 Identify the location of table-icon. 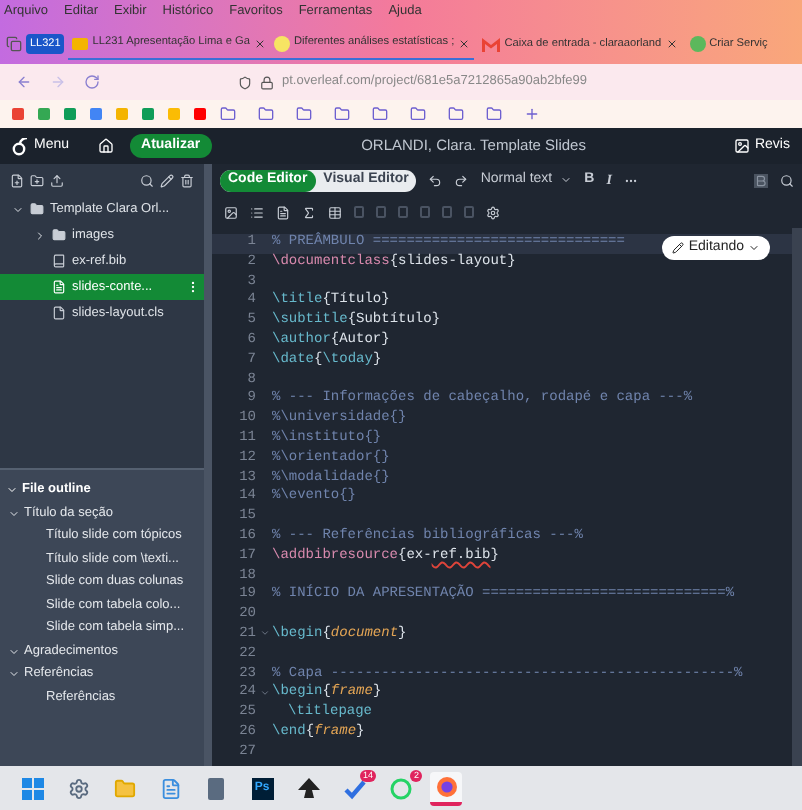
(335, 212).